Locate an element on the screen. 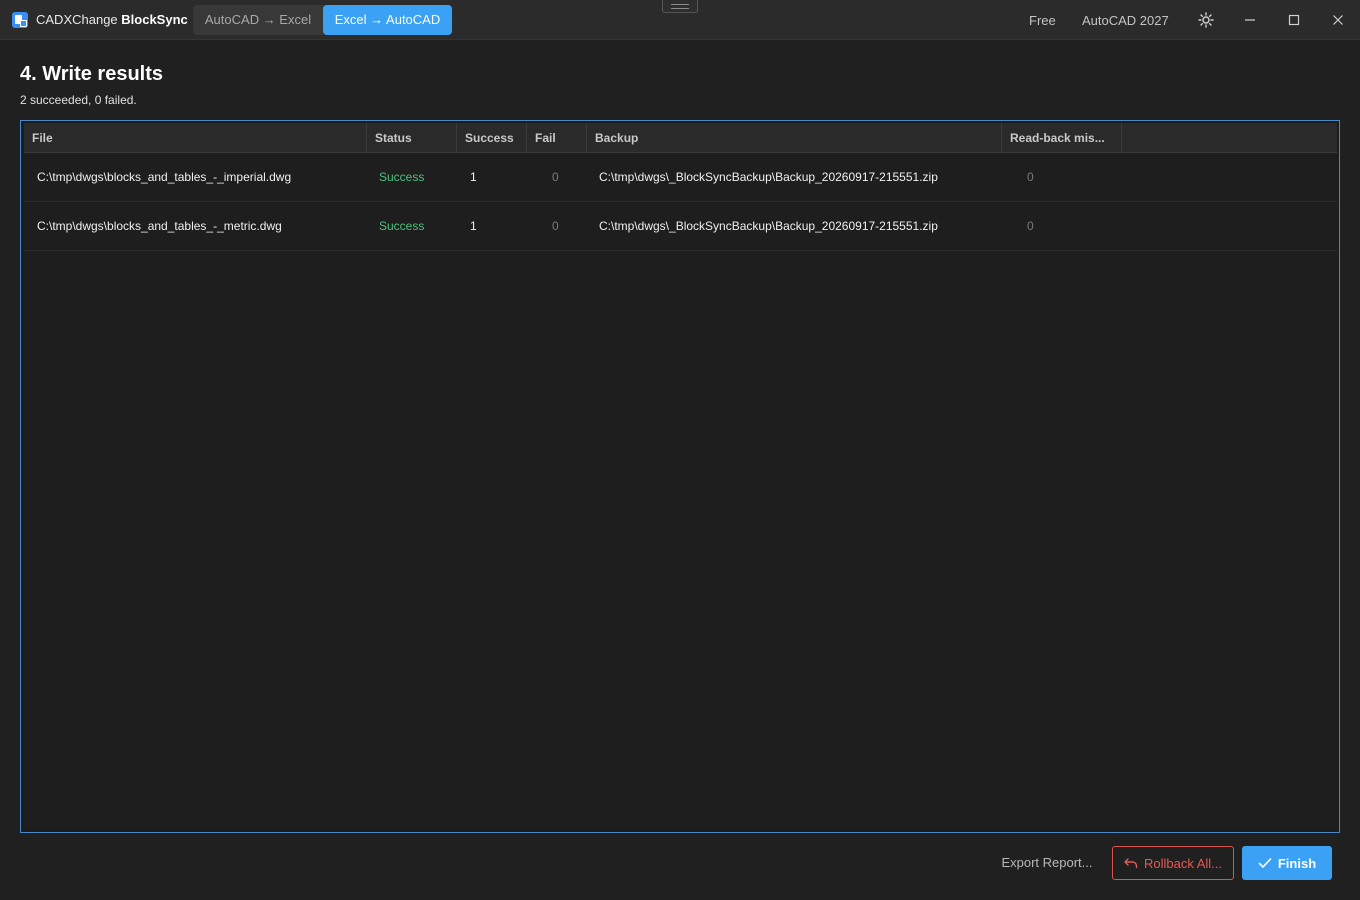  finish-label: Finish is located at coordinates (1297, 863).